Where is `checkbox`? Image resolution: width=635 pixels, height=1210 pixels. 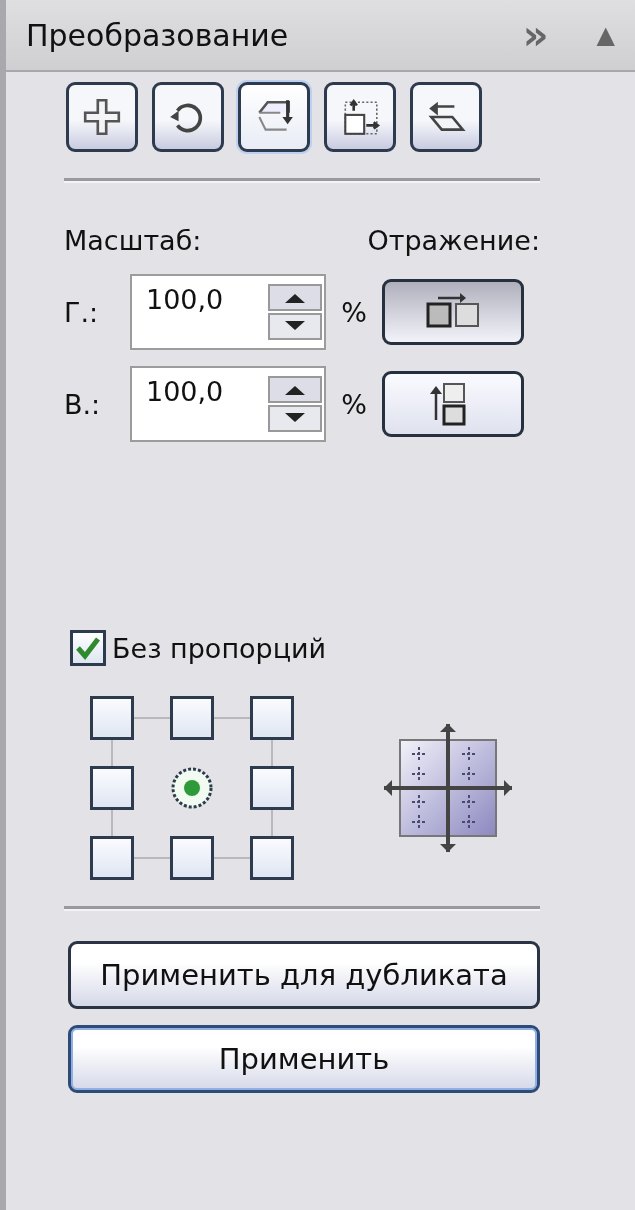
checkbox is located at coordinates (88, 648).